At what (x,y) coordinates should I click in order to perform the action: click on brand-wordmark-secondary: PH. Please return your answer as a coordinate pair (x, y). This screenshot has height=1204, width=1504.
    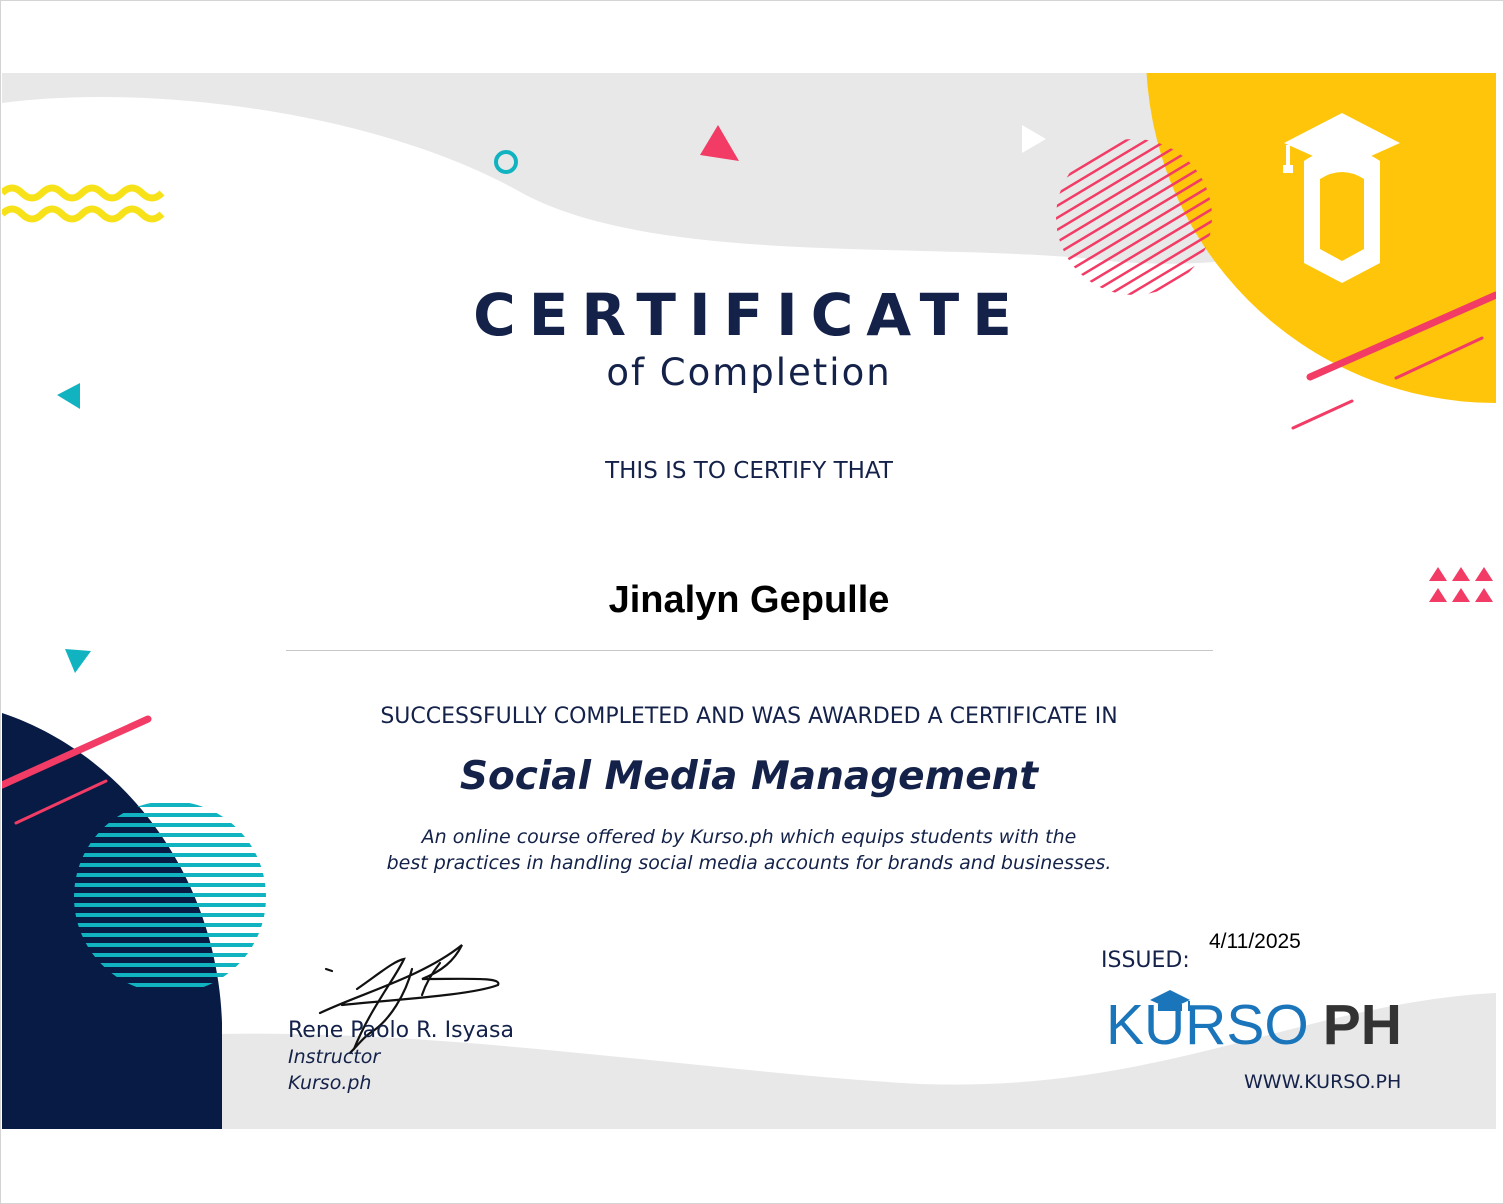
    Looking at the image, I should click on (1362, 1025).